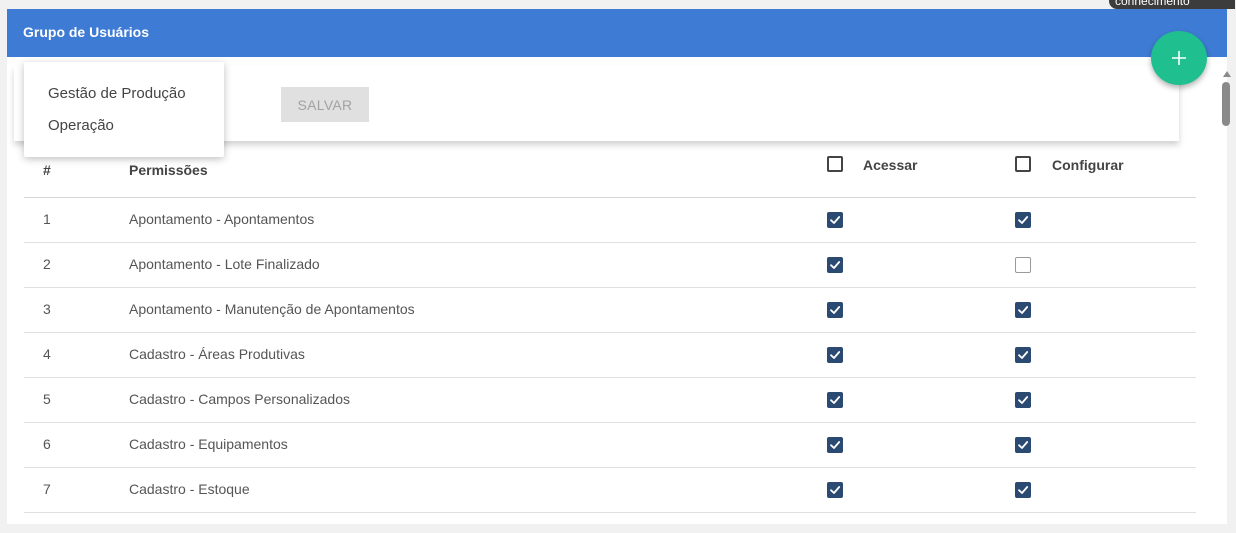 This screenshot has height=533, width=1236. What do you see at coordinates (239, 399) in the screenshot?
I see `permission-name: Cadastro - Campos Personalizados` at bounding box center [239, 399].